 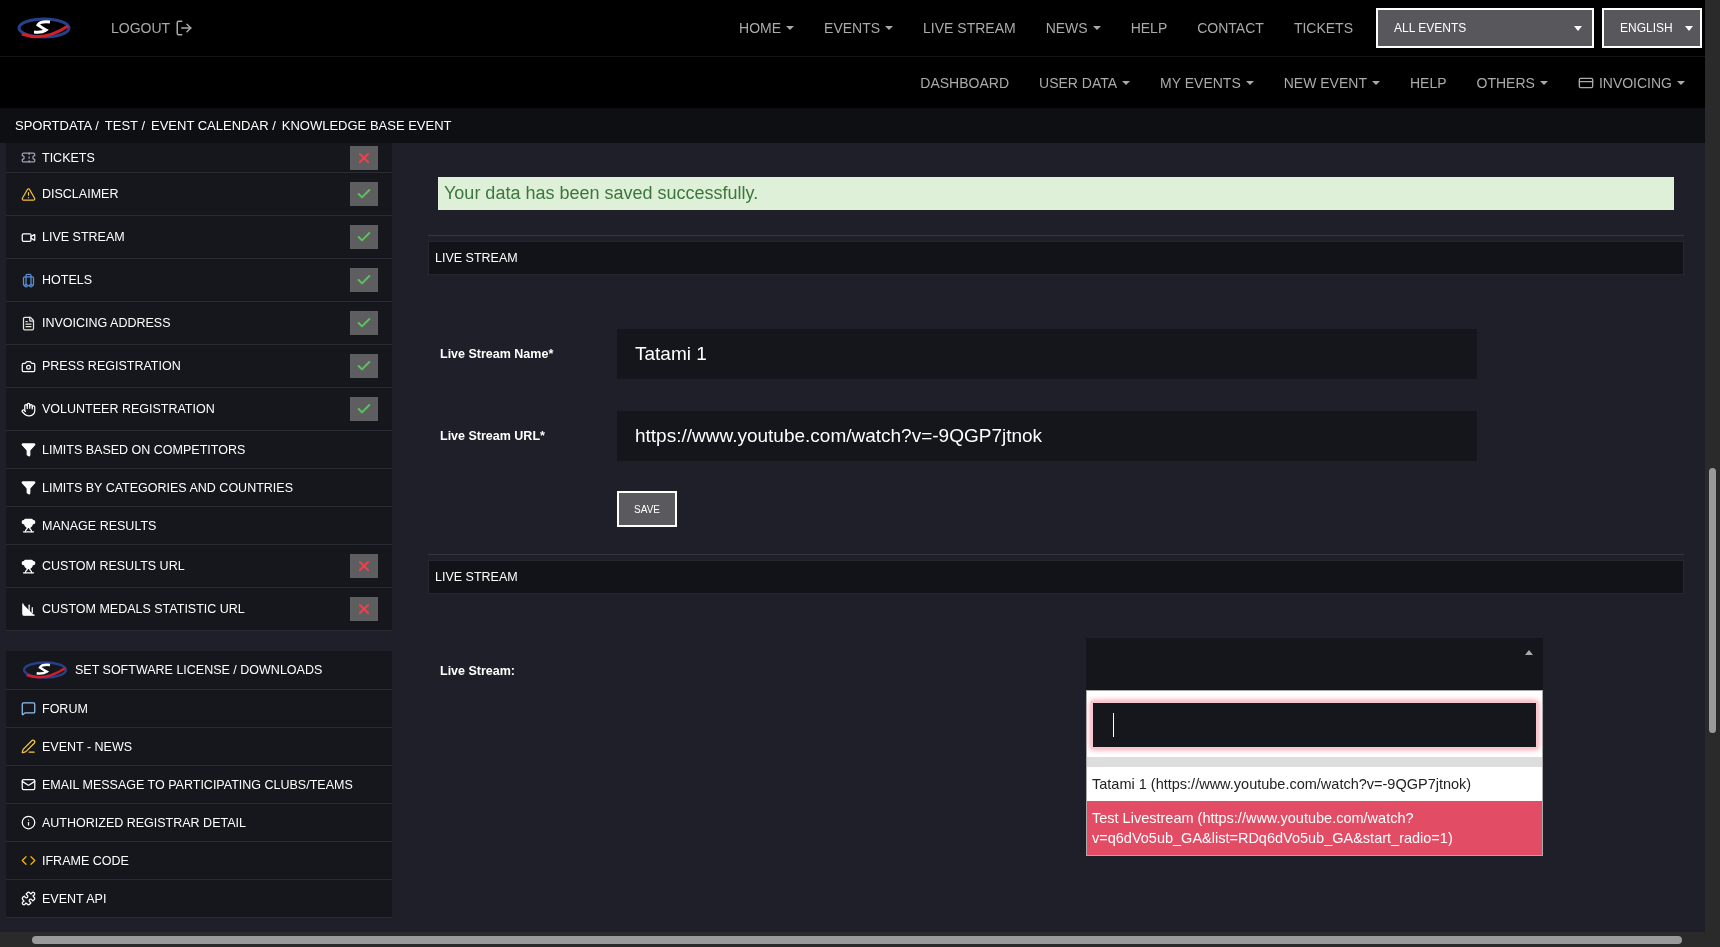 I want to click on horizontal-scrollbar, so click(x=860, y=939).